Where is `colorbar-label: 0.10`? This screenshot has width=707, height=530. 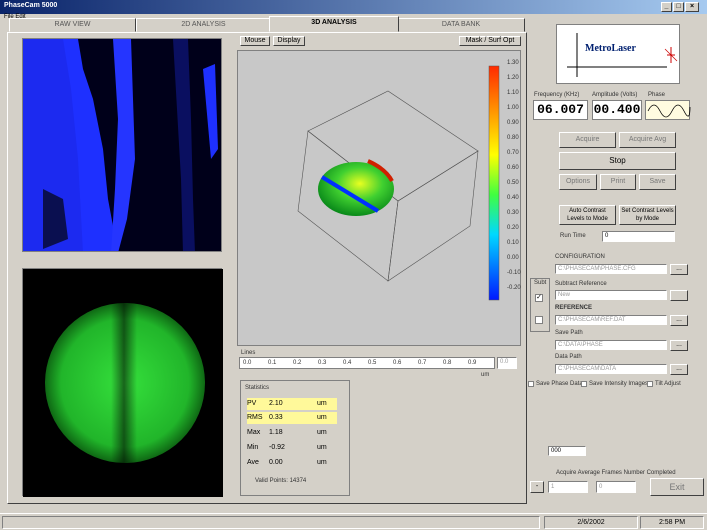
colorbar-label: 0.10 is located at coordinates (513, 243).